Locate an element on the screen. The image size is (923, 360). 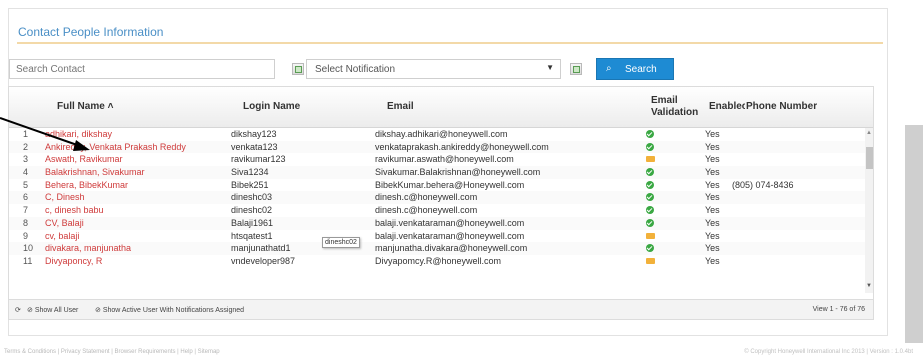
row-number: 10 is located at coordinates (28, 248).